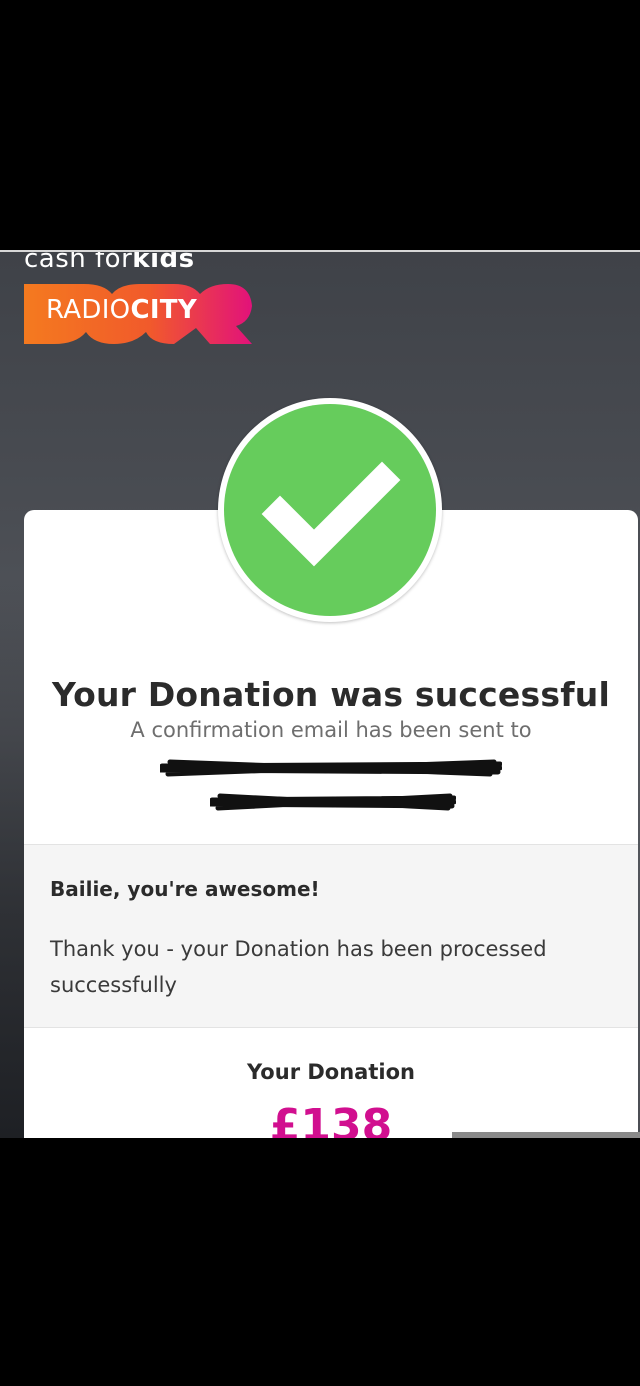  Describe the element at coordinates (331, 730) in the screenshot. I see `confirmation-subtitle: A confirmation email has been sent to` at that location.